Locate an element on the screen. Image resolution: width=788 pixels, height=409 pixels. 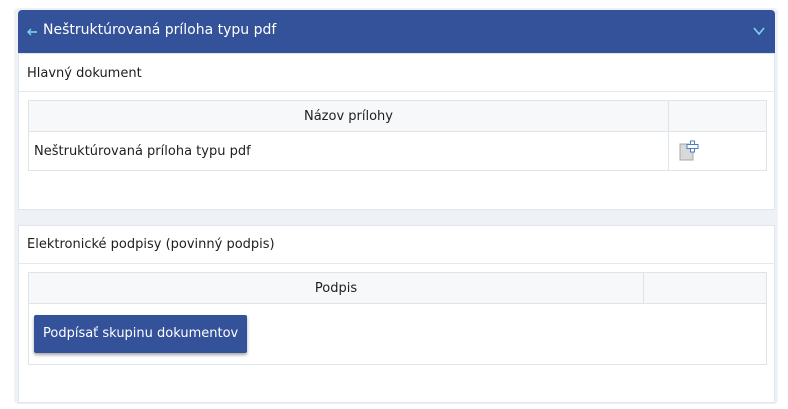
sign-button-cell: Podpísať skupinu dokumentov is located at coordinates (397, 334).